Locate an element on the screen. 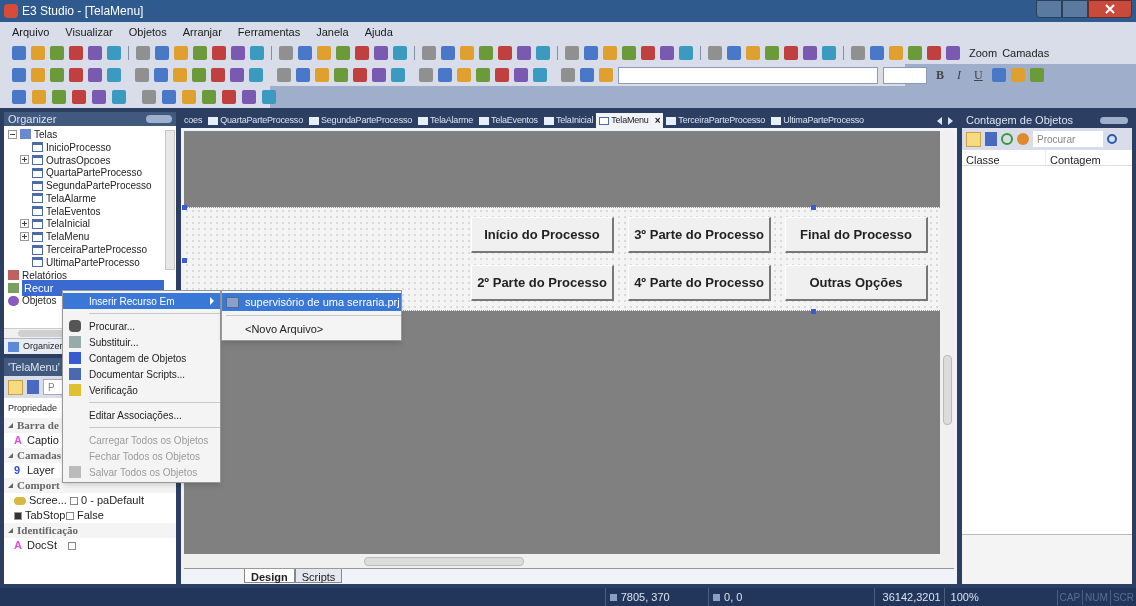 The width and height of the screenshot is (1136, 606). maximize-button is located at coordinates (1075, 9).